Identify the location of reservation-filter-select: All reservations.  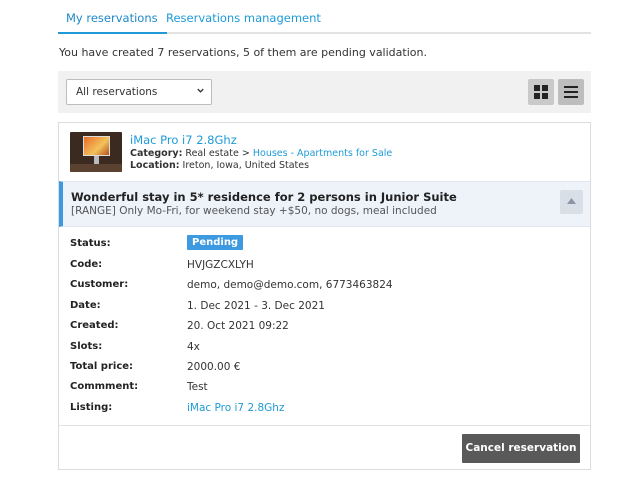
(139, 92).